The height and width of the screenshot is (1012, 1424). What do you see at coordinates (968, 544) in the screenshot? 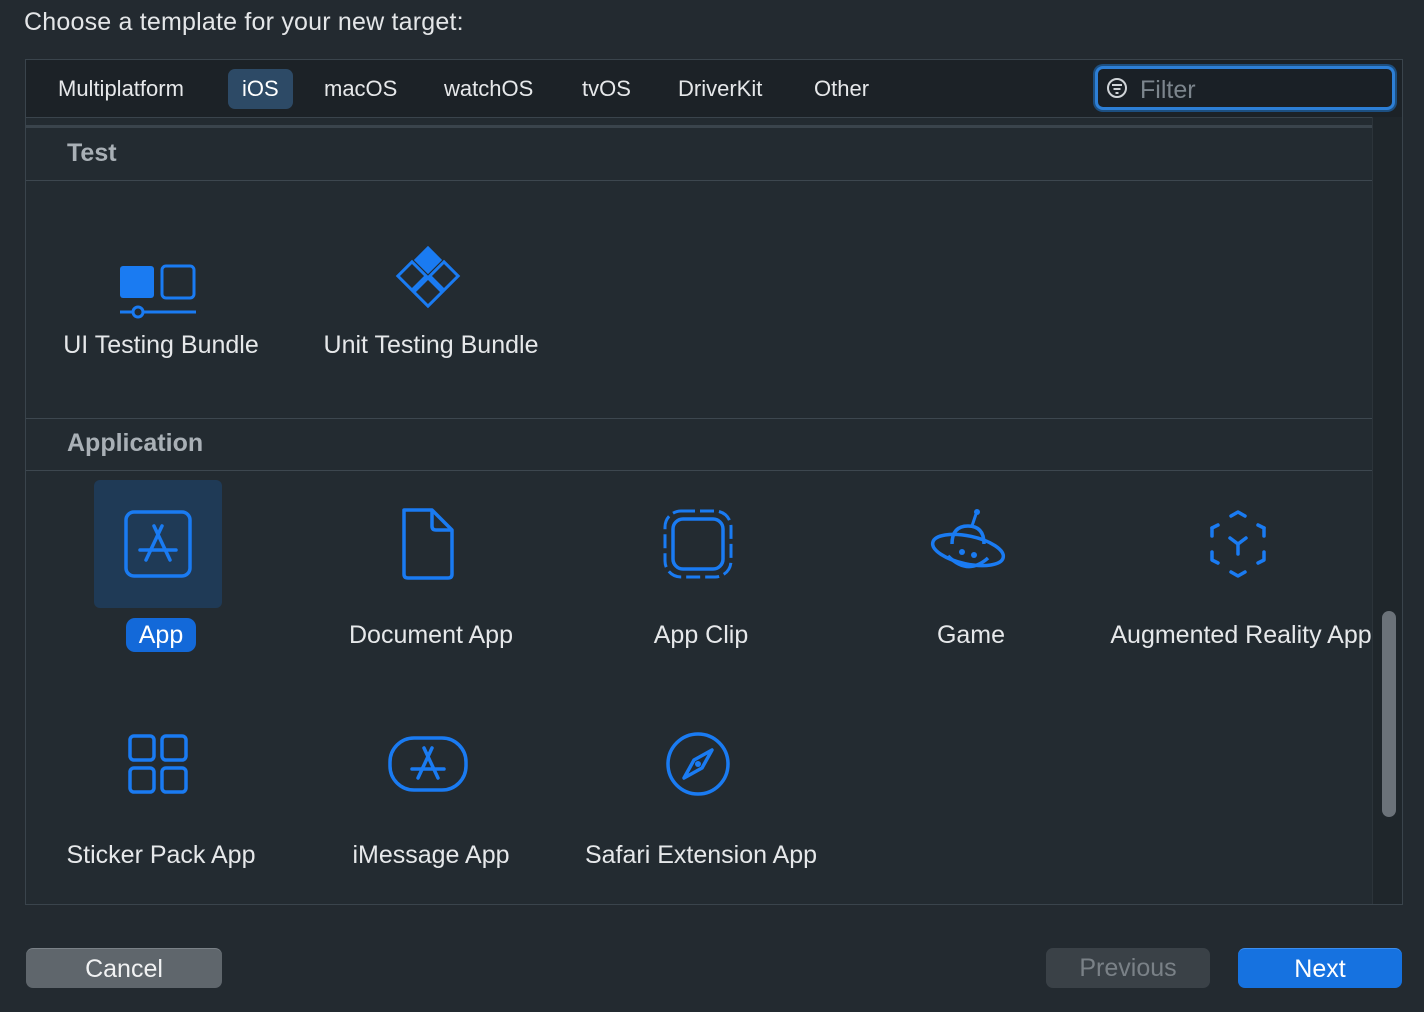
I see `game-planet-icon` at bounding box center [968, 544].